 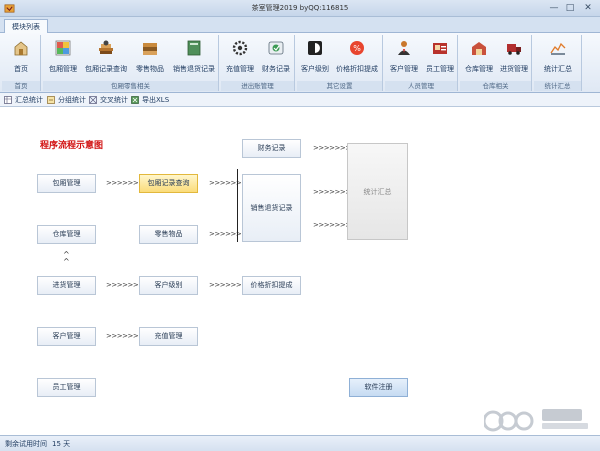 What do you see at coordinates (130, 86) in the screenshot?
I see `ribbon-group-label: 包厢零售相关` at bounding box center [130, 86].